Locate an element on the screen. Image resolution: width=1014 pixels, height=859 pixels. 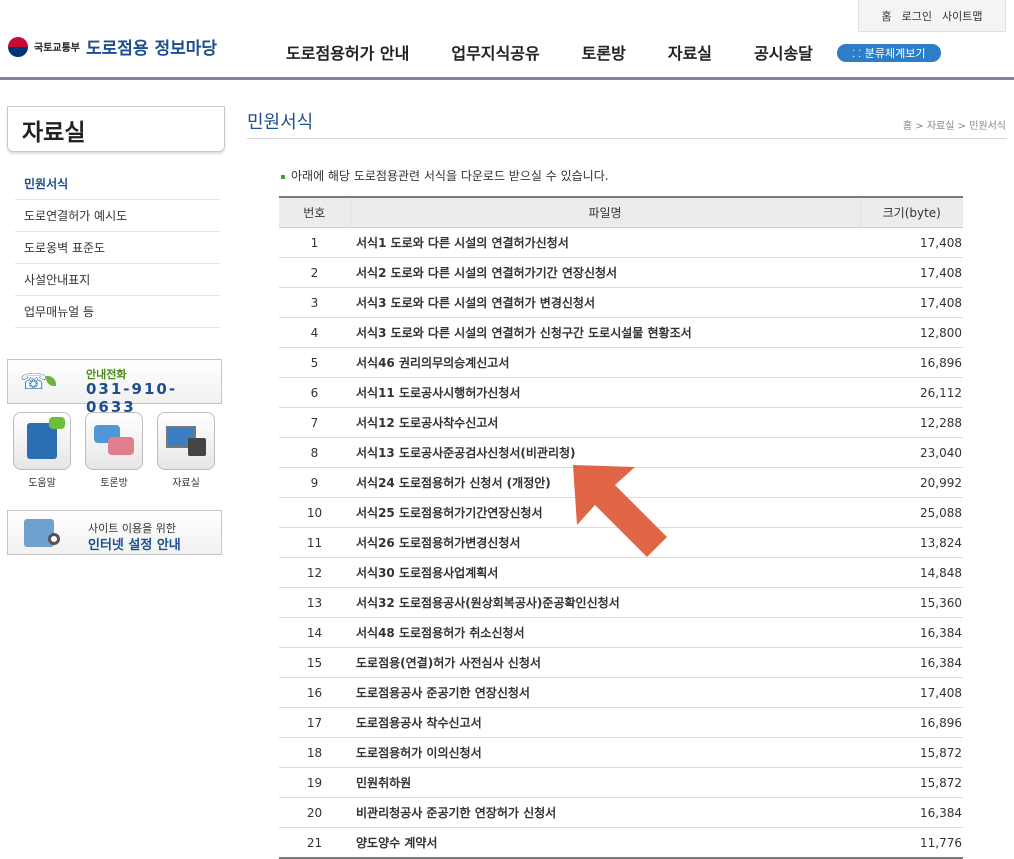
table-row: 14 서식48 도로점용허가 취소신청서 16,384 is located at coordinates (621, 632).